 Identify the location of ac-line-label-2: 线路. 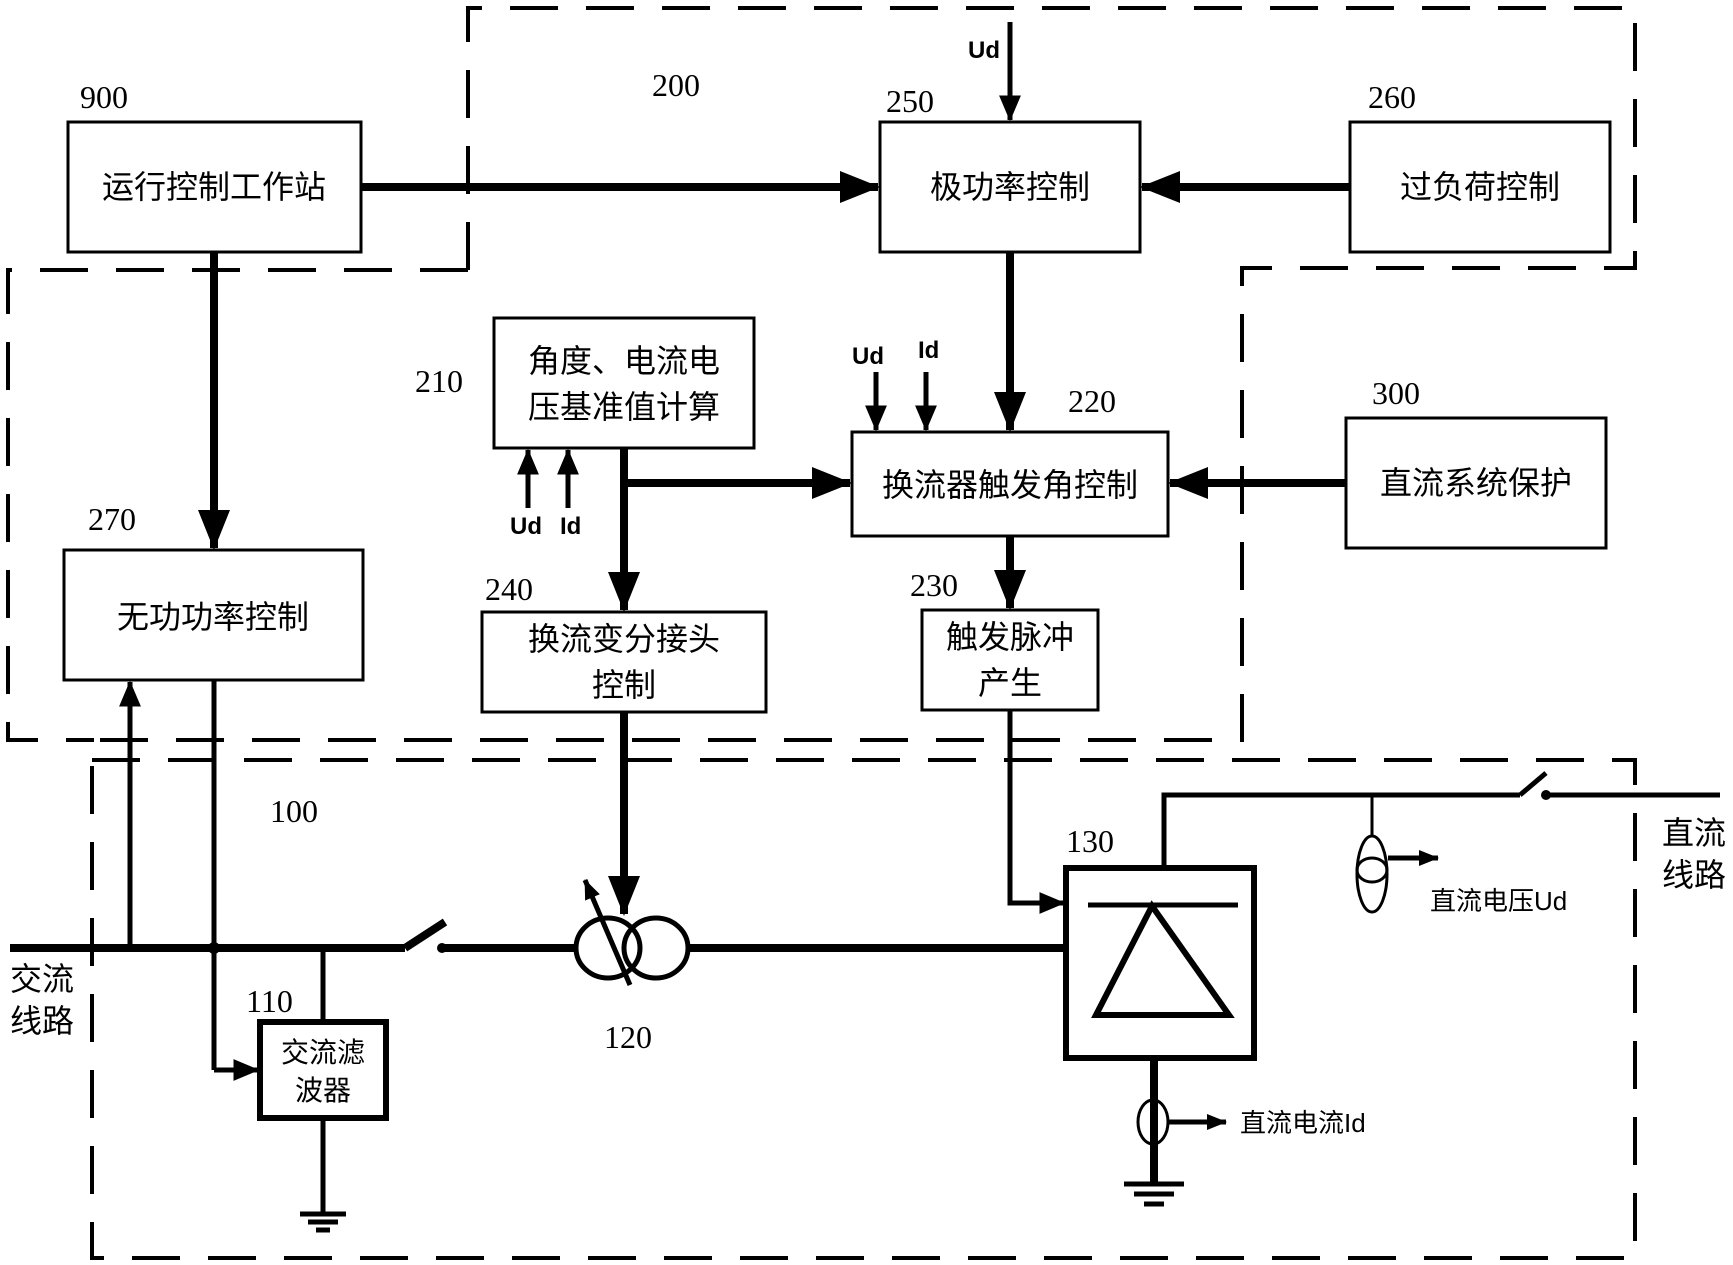
(42, 1021).